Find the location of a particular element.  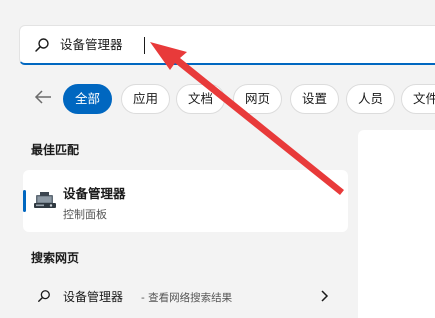

filter-chip-settings: 设置 is located at coordinates (315, 99).